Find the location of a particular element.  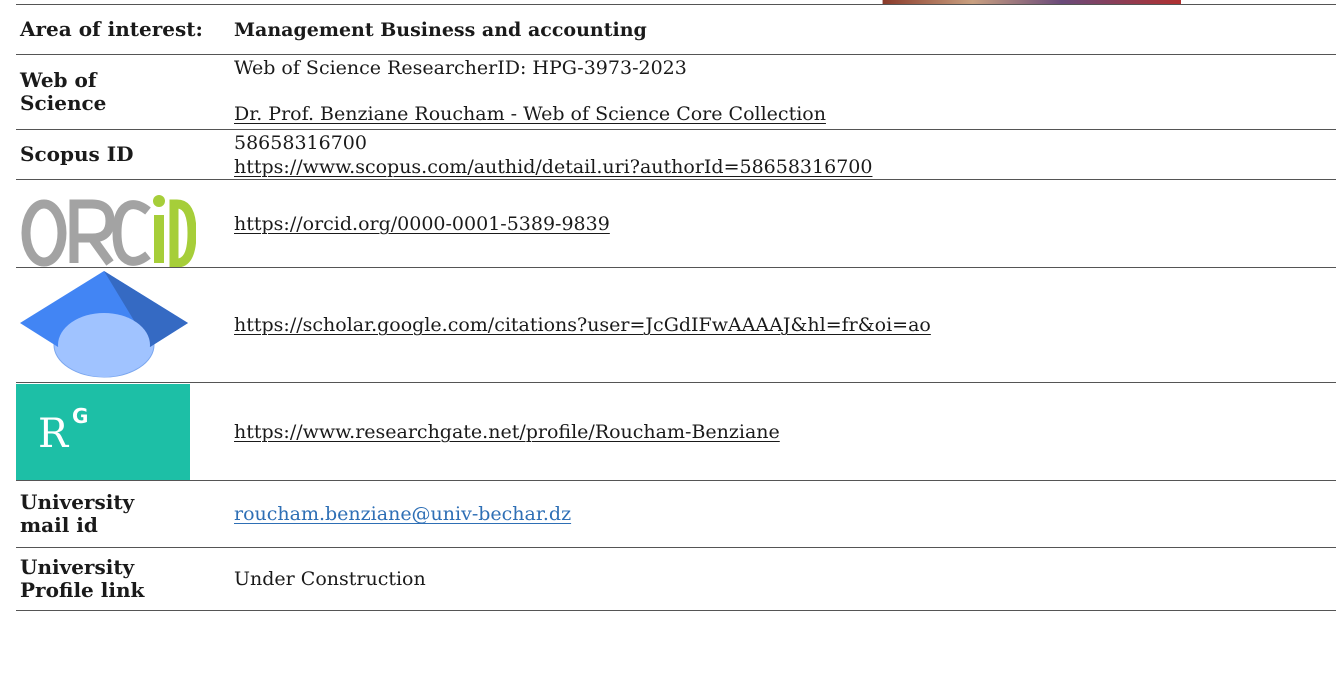

scopus-id: 58658316700 is located at coordinates (300, 142).